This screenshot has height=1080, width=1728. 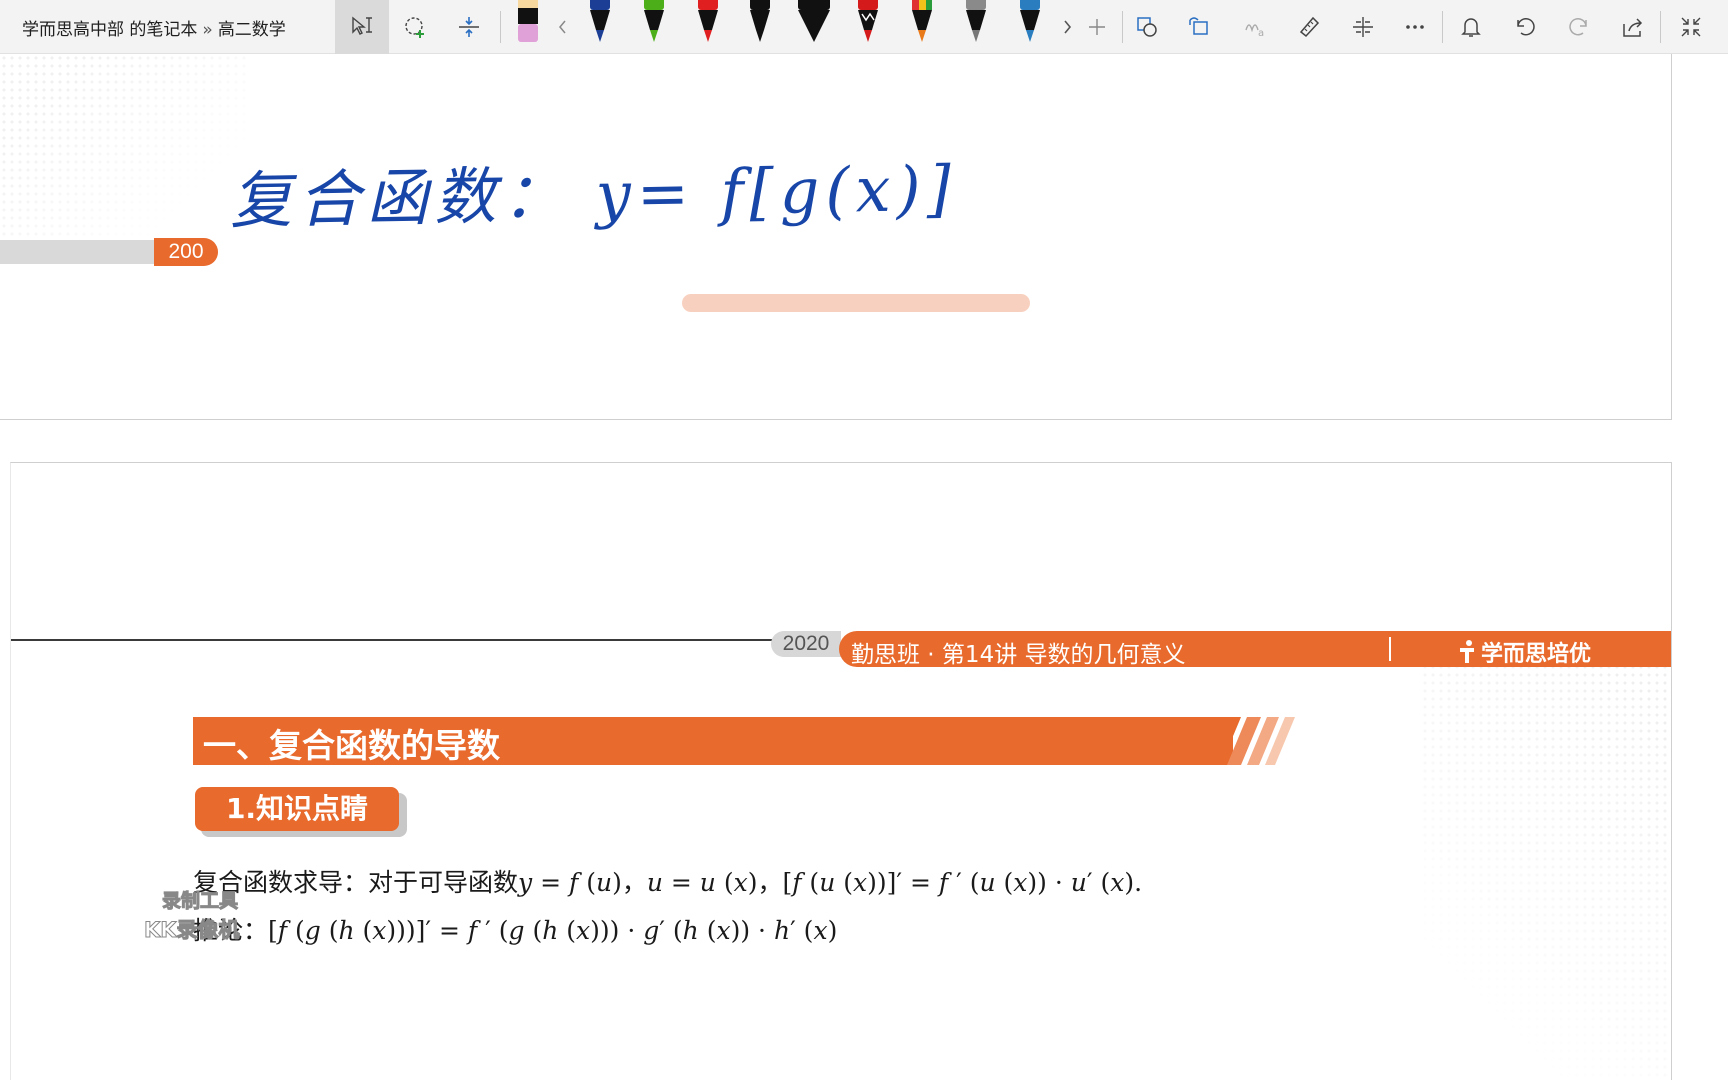 I want to click on eraser-icon, so click(x=528, y=21).